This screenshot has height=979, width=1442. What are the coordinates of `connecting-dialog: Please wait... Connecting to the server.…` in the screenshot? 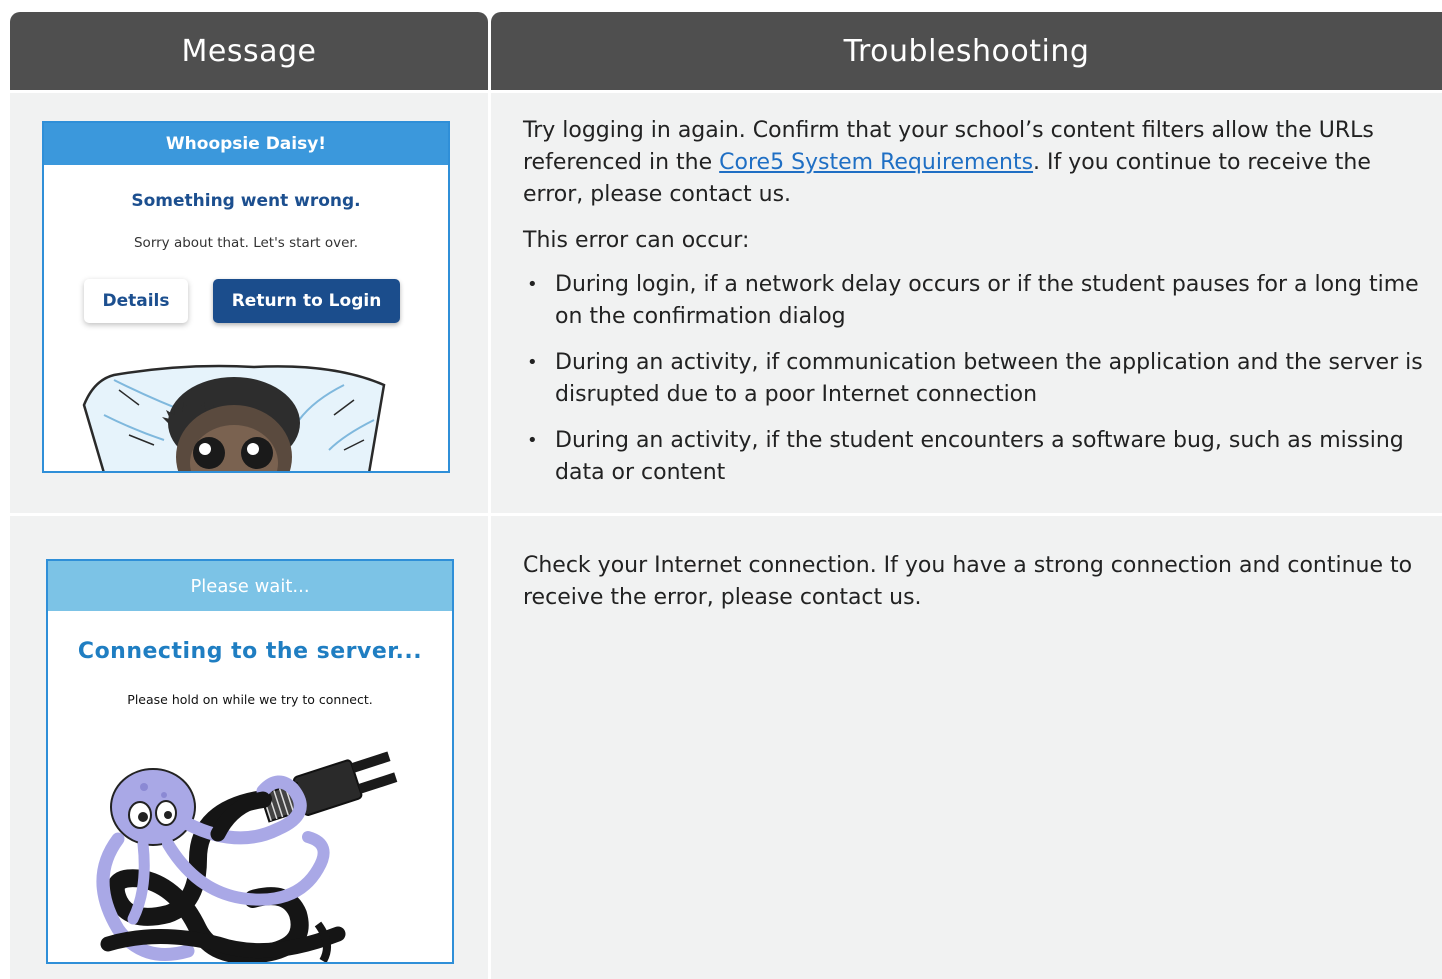 It's located at (250, 761).